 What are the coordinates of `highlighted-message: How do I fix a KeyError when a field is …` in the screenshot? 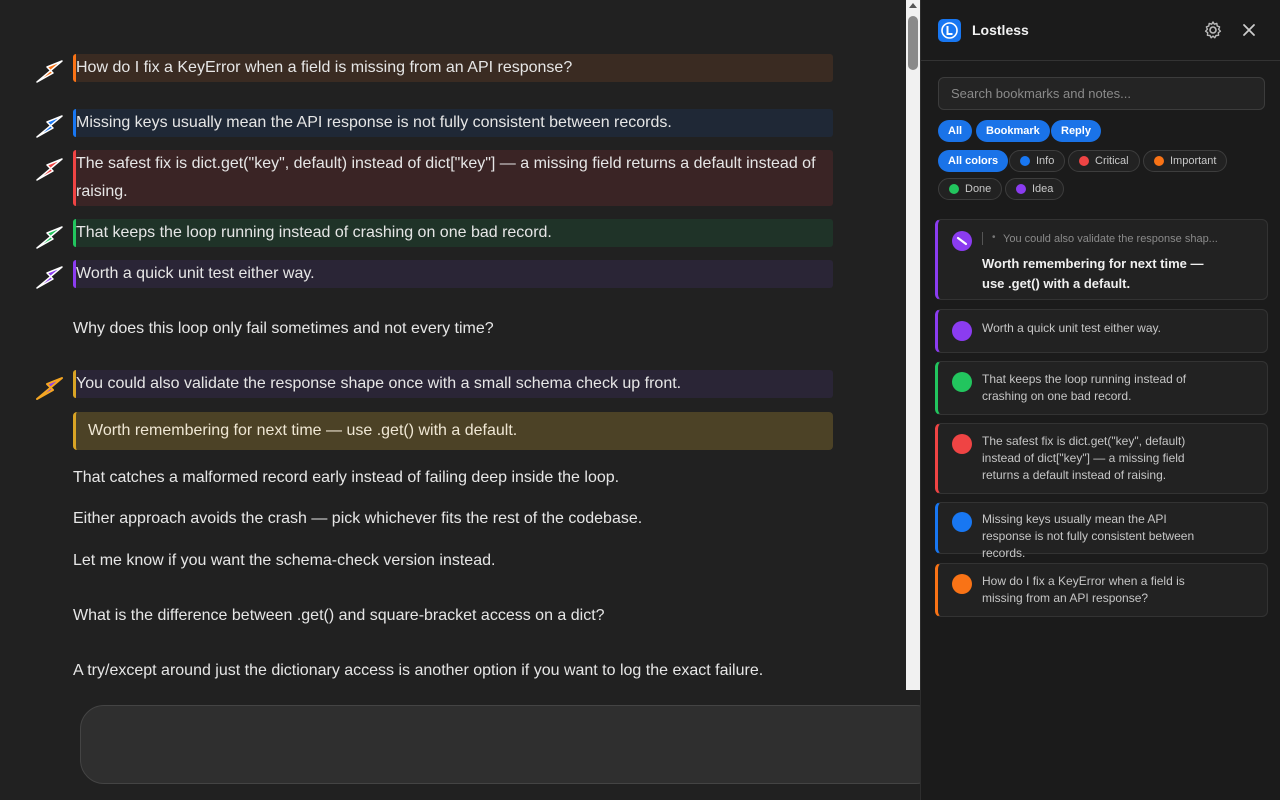 It's located at (453, 68).